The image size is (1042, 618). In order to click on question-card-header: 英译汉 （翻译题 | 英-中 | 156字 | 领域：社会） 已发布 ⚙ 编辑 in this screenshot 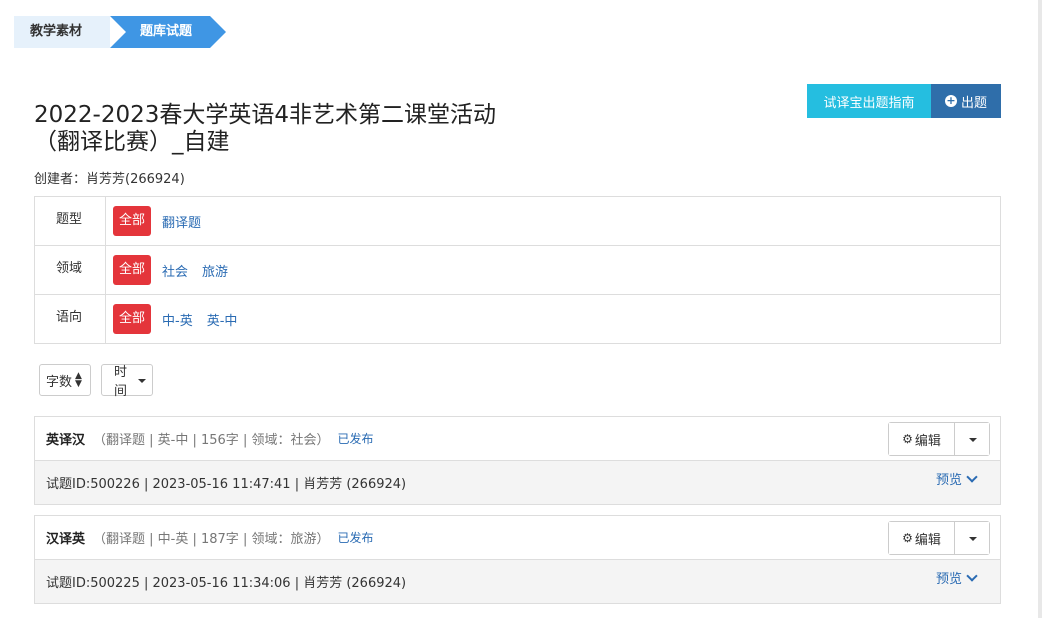, I will do `click(517, 439)`.